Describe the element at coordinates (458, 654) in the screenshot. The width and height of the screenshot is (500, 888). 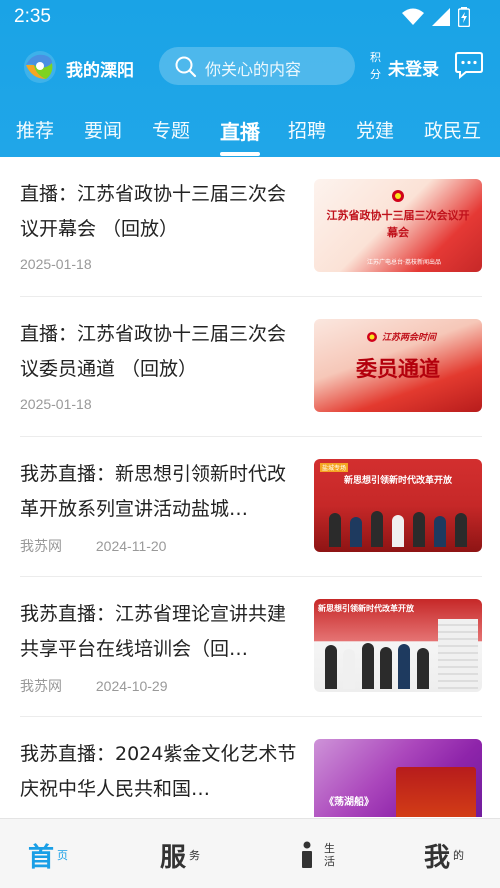
I see `thumb-side-panel` at that location.